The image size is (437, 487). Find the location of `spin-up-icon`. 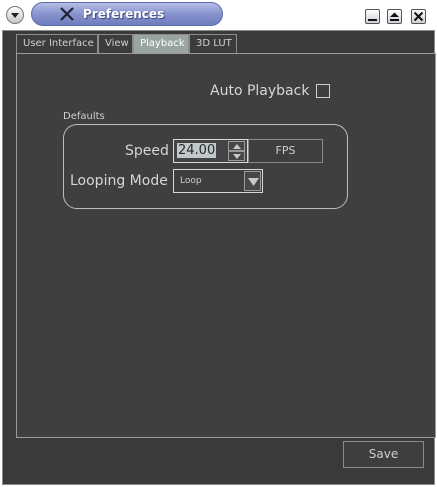

spin-up-icon is located at coordinates (237, 146).